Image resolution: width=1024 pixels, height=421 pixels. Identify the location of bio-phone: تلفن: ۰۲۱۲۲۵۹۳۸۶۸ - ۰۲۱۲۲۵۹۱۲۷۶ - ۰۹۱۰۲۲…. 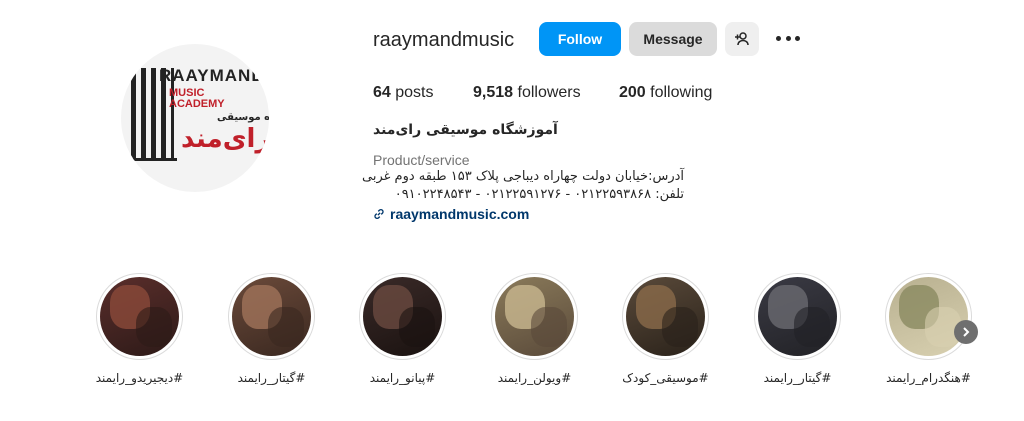
(539, 194).